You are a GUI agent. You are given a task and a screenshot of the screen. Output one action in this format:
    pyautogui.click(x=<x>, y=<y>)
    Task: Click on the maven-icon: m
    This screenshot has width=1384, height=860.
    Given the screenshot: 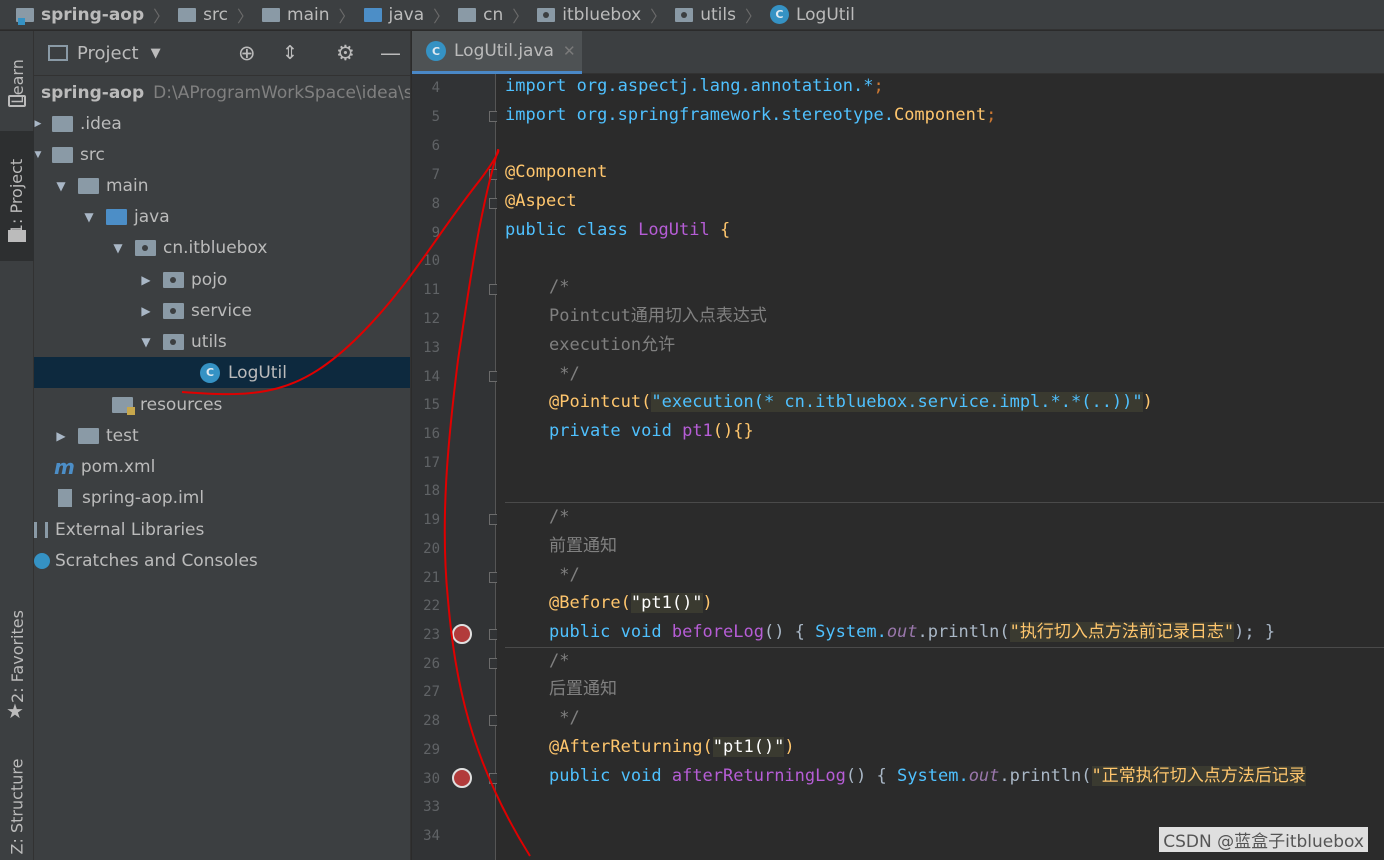 What is the action you would take?
    pyautogui.click(x=64, y=466)
    